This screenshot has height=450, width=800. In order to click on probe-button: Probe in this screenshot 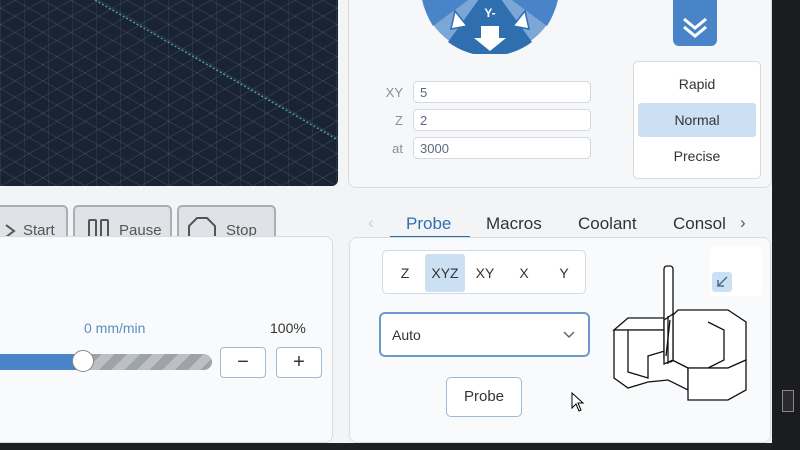, I will do `click(484, 397)`.